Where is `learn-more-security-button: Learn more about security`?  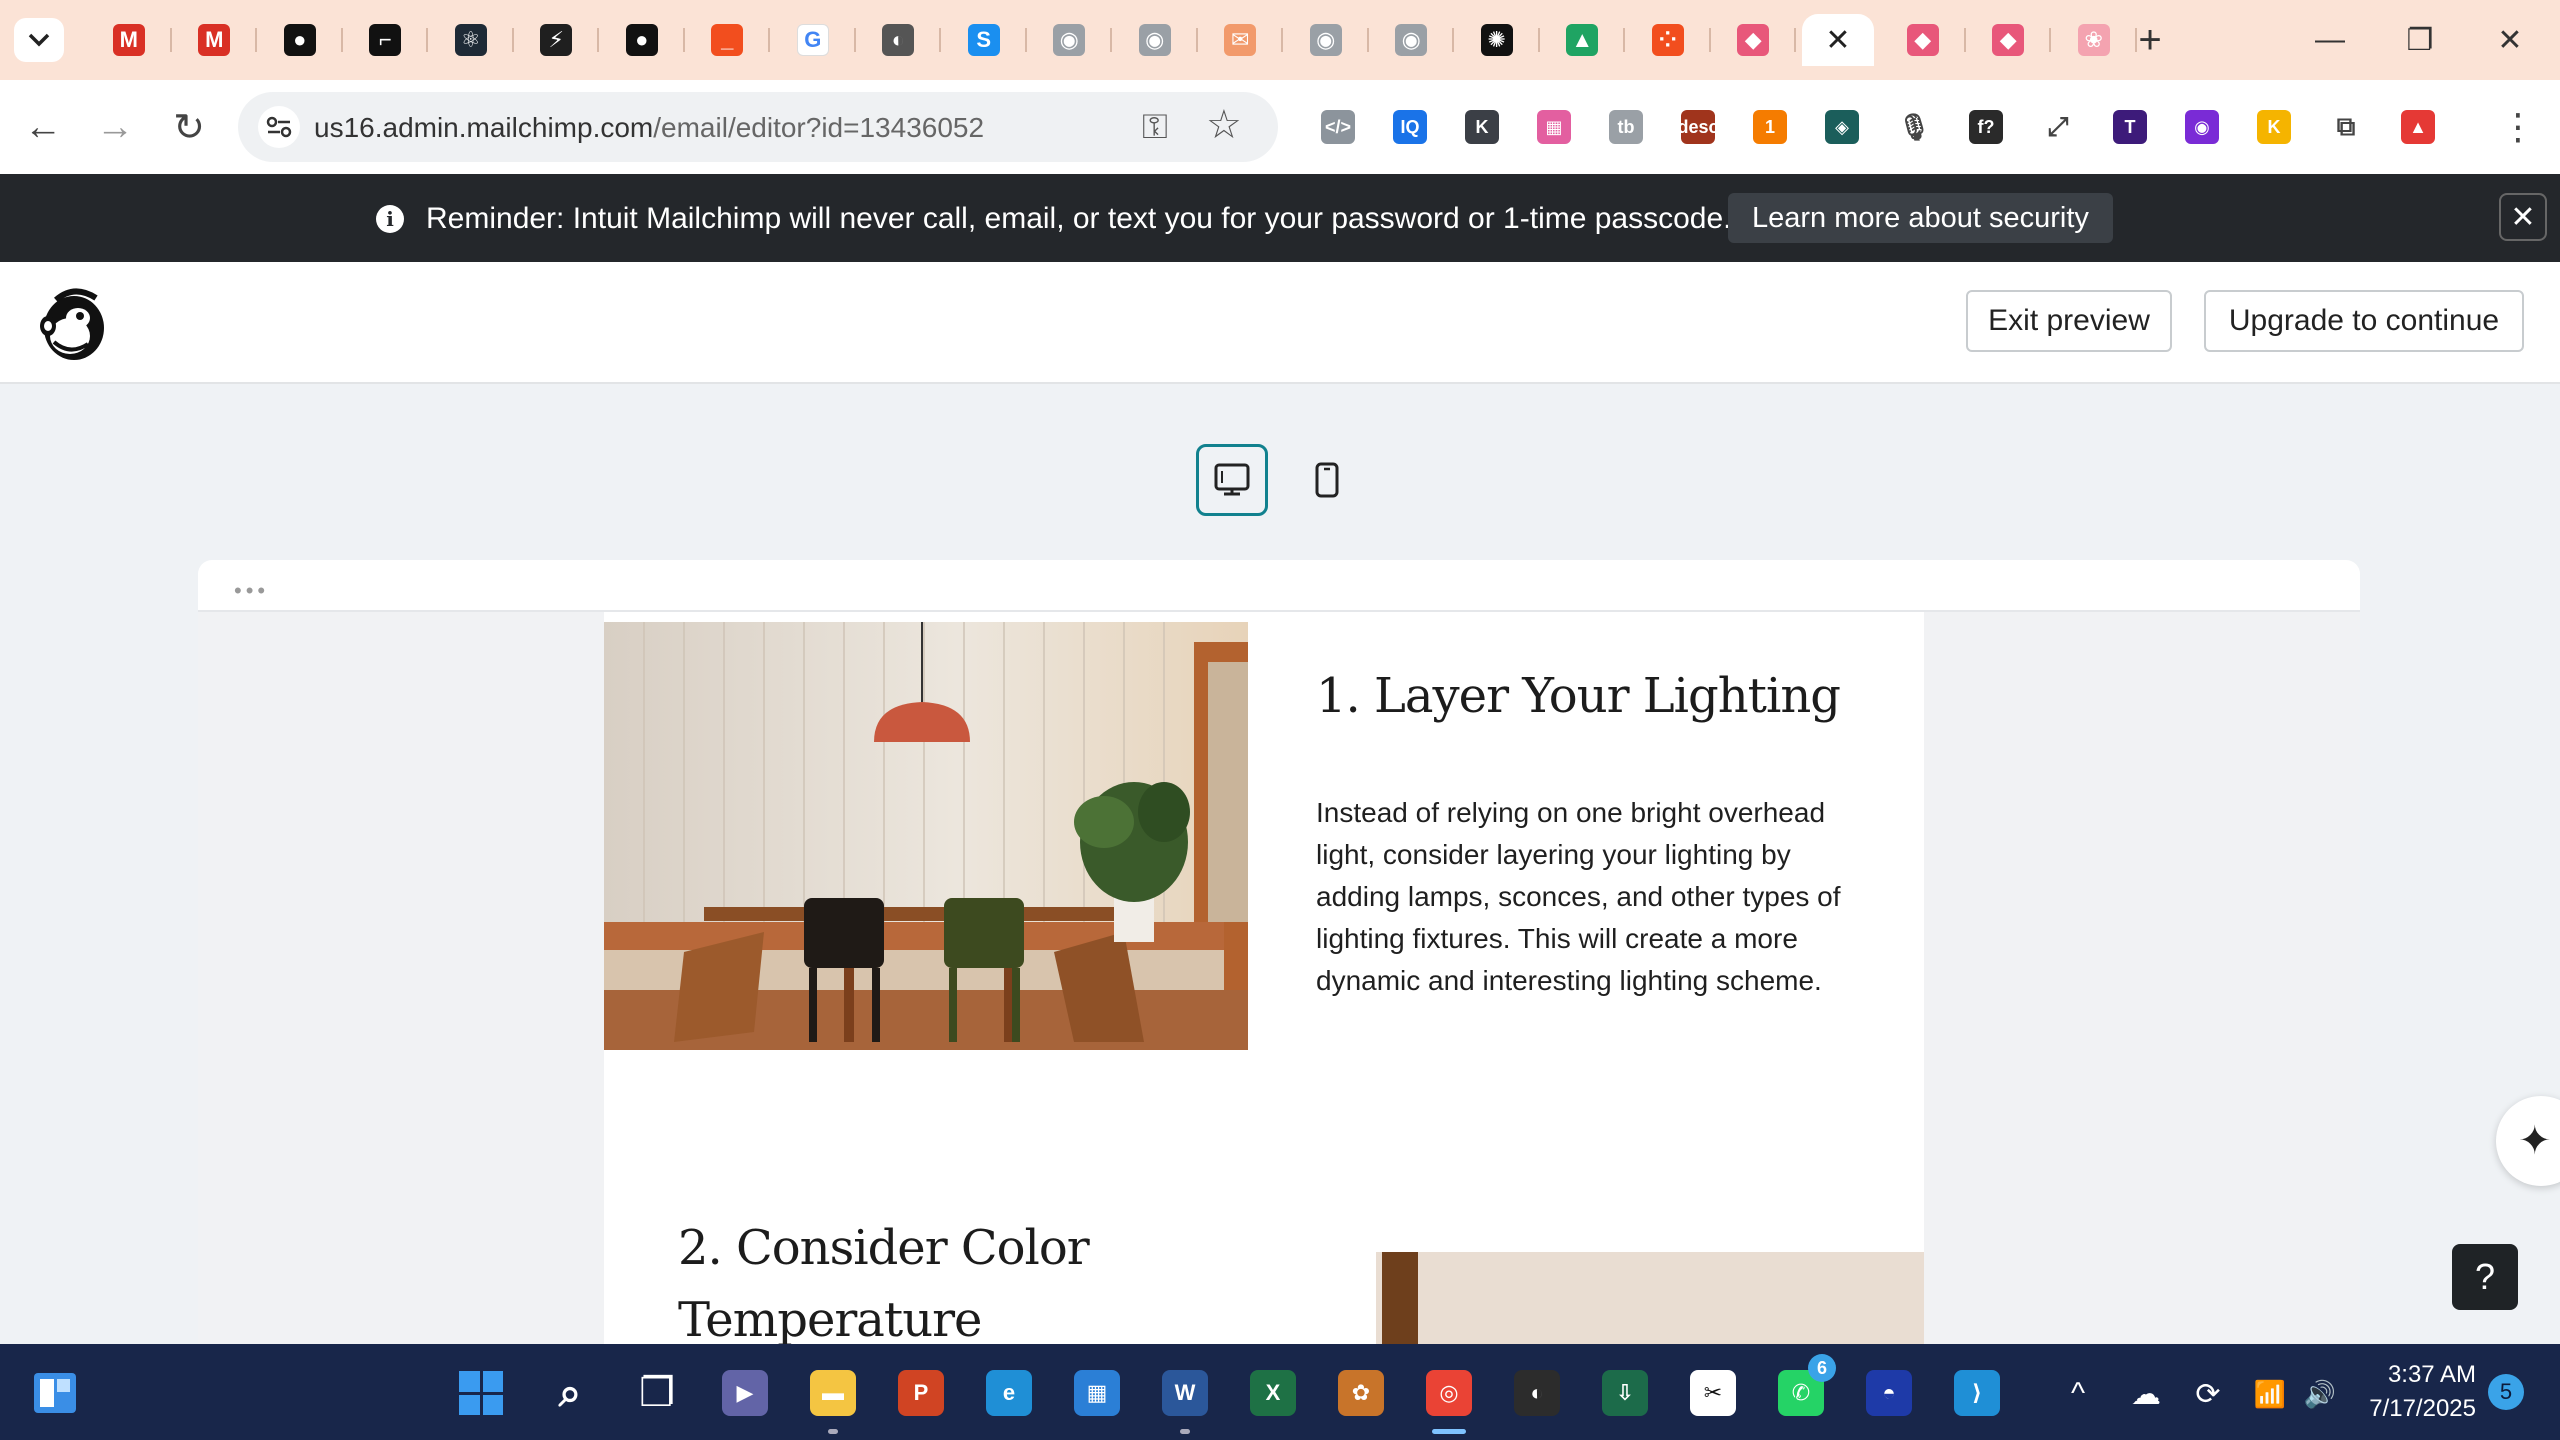 learn-more-security-button: Learn more about security is located at coordinates (1920, 218).